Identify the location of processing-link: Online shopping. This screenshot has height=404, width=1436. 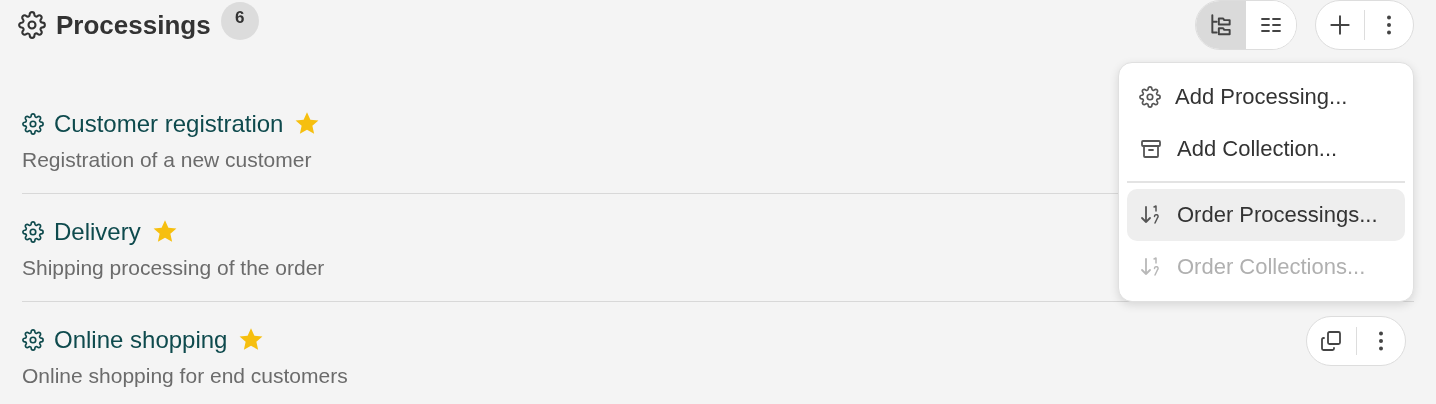
(141, 340).